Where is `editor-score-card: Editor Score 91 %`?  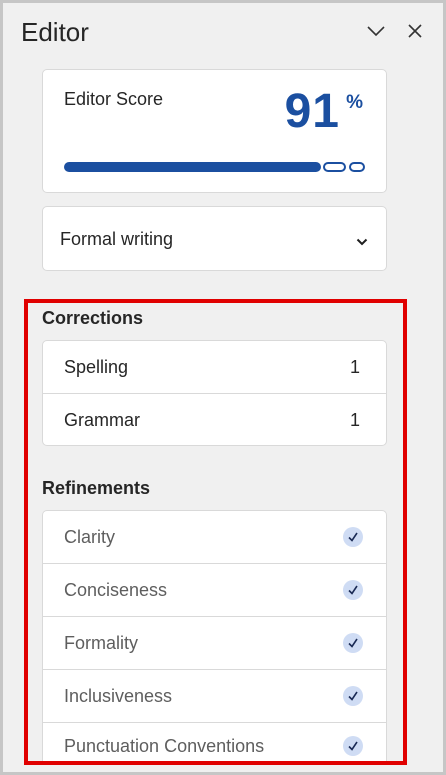
editor-score-card: Editor Score 91 % is located at coordinates (214, 131).